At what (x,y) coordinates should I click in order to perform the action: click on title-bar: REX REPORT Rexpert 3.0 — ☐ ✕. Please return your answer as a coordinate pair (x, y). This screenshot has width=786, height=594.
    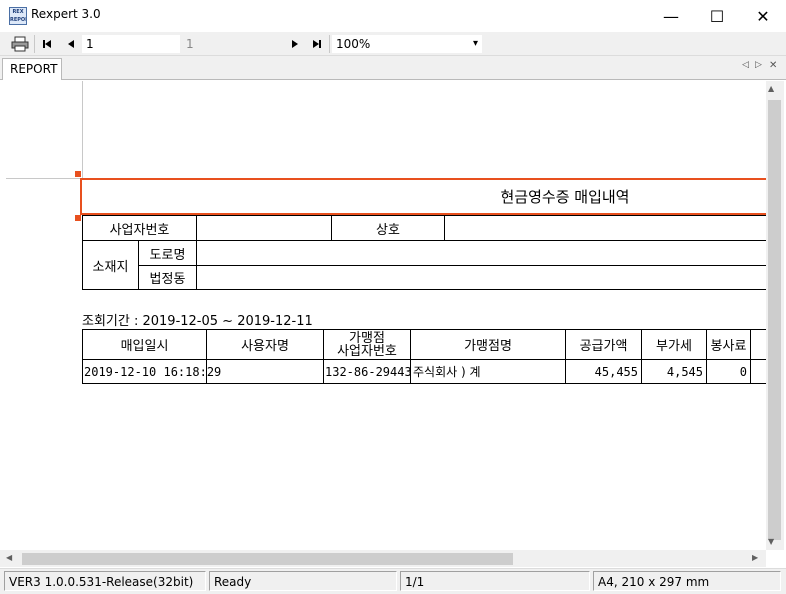
    Looking at the image, I should click on (393, 16).